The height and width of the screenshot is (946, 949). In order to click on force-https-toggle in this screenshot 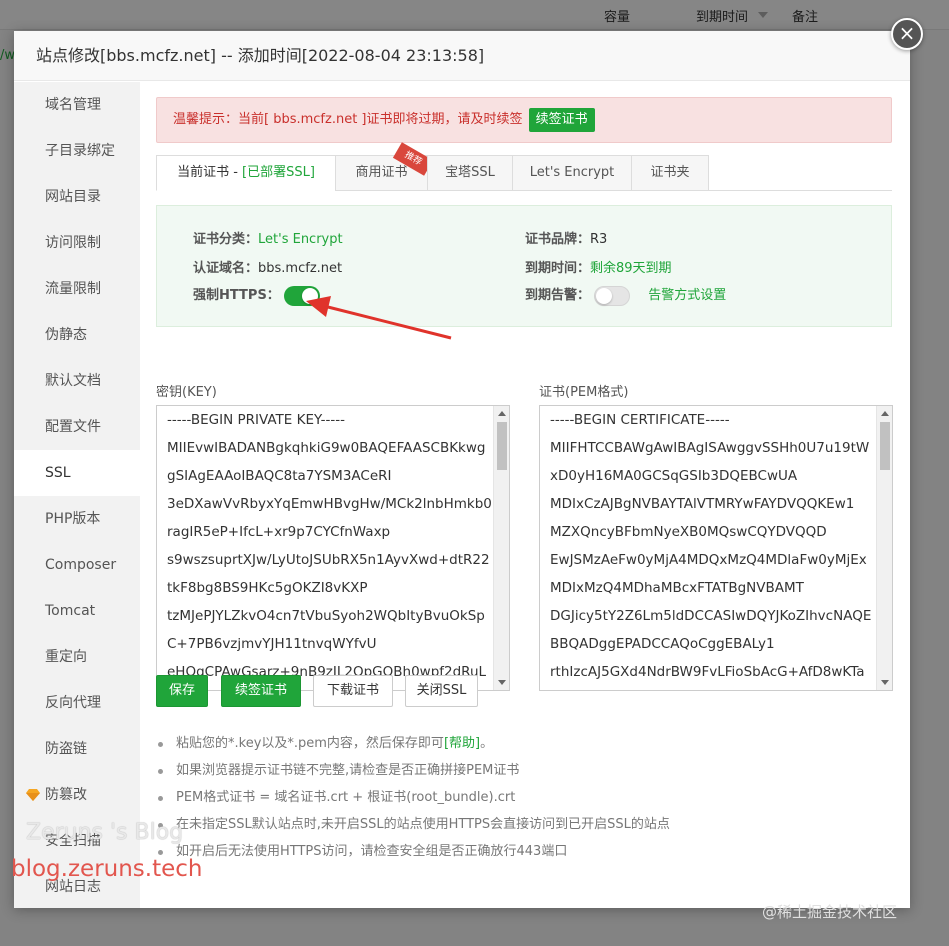, I will do `click(301, 295)`.